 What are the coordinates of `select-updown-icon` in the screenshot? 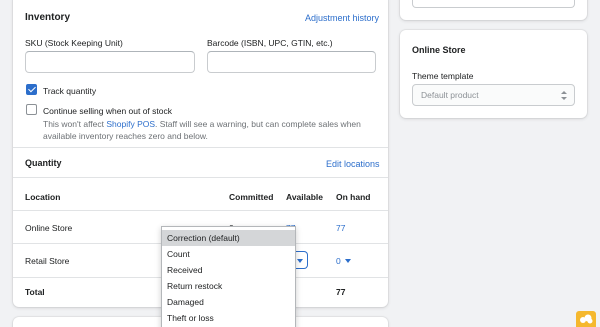 It's located at (564, 95).